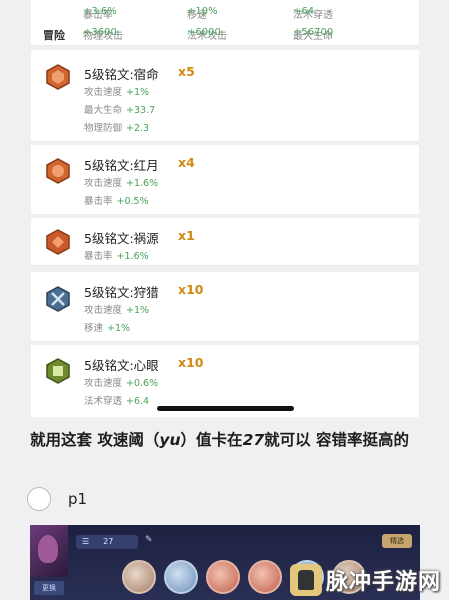  Describe the element at coordinates (77, 499) in the screenshot. I see `option-label: p1` at that location.